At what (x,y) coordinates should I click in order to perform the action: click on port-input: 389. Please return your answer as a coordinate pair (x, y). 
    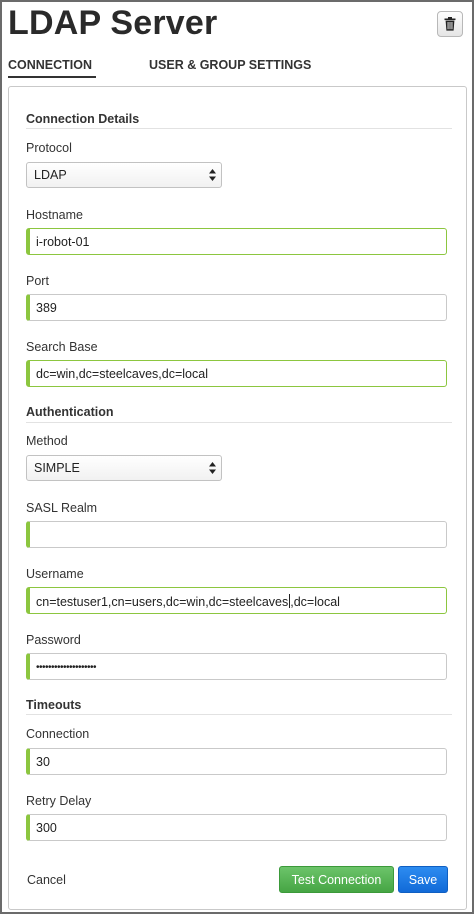
    Looking at the image, I should click on (236, 307).